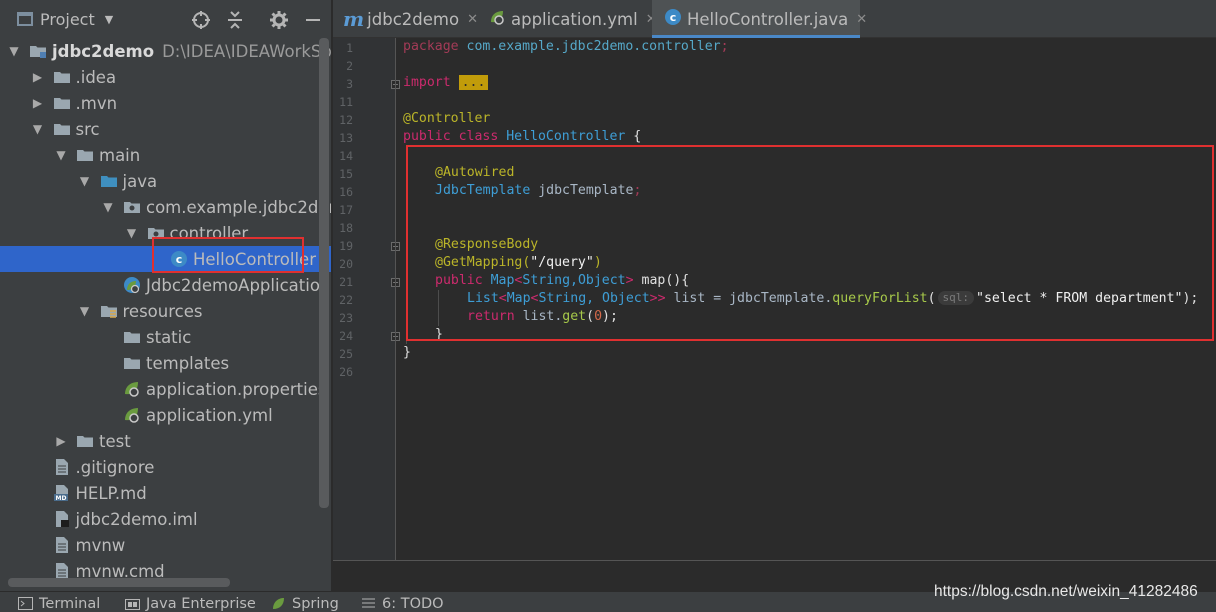 This screenshot has width=1216, height=612. What do you see at coordinates (305, 603) in the screenshot?
I see `spring-tool-button: Spring` at bounding box center [305, 603].